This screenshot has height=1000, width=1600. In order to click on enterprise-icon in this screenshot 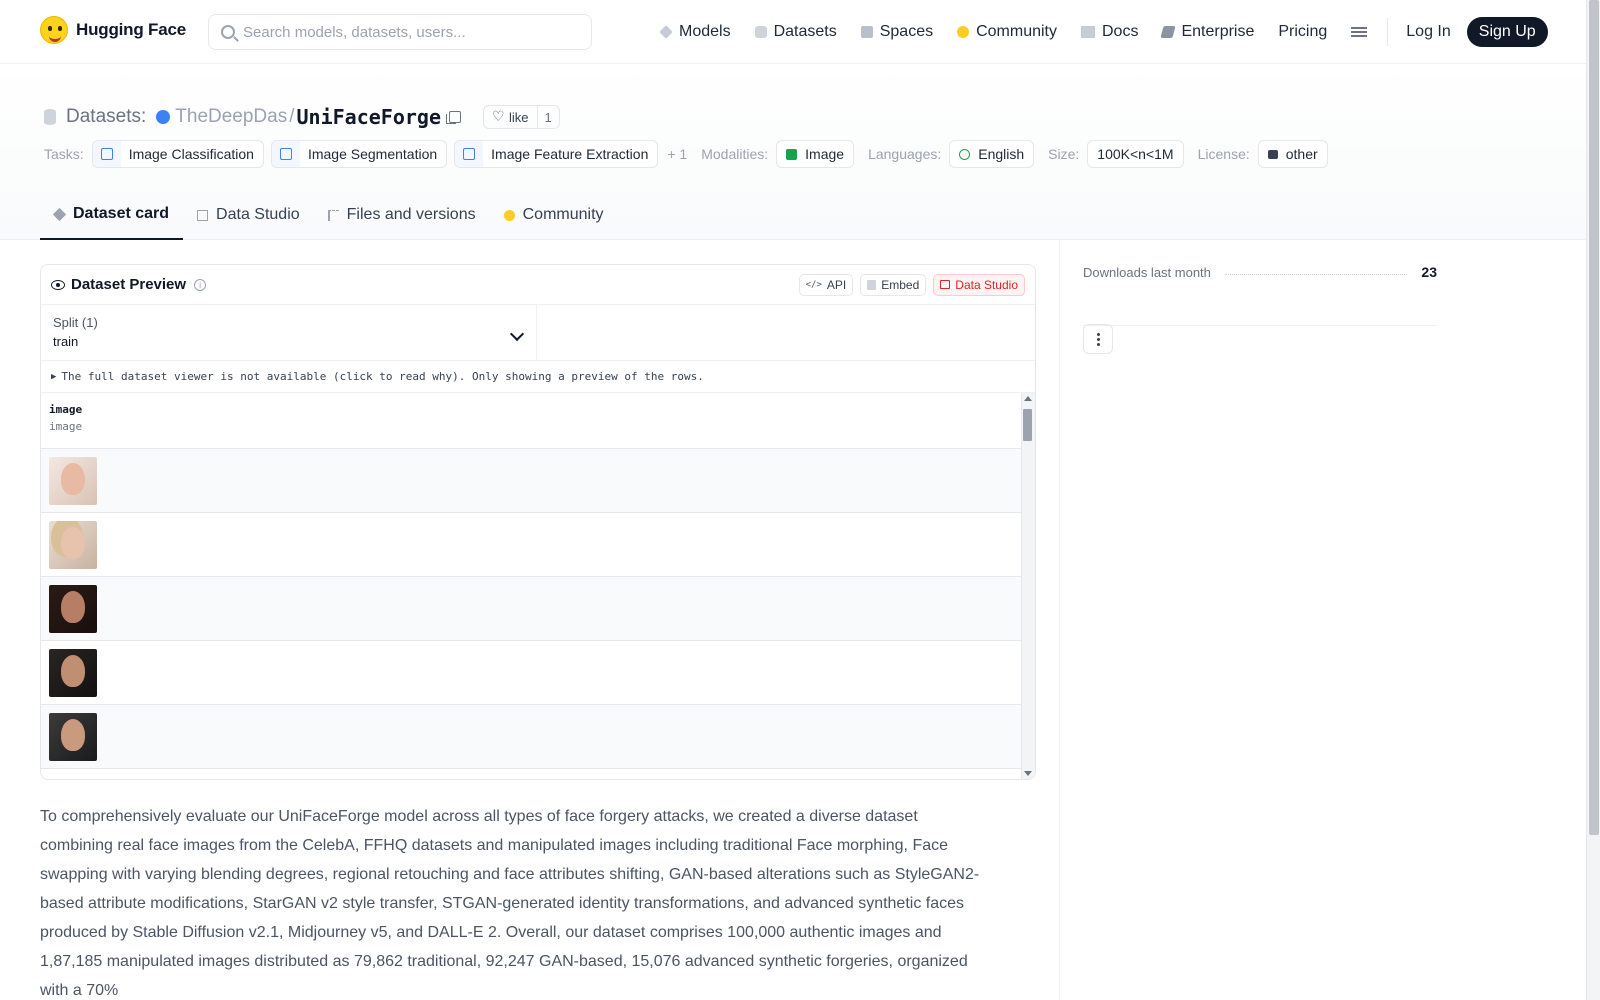, I will do `click(1168, 32)`.